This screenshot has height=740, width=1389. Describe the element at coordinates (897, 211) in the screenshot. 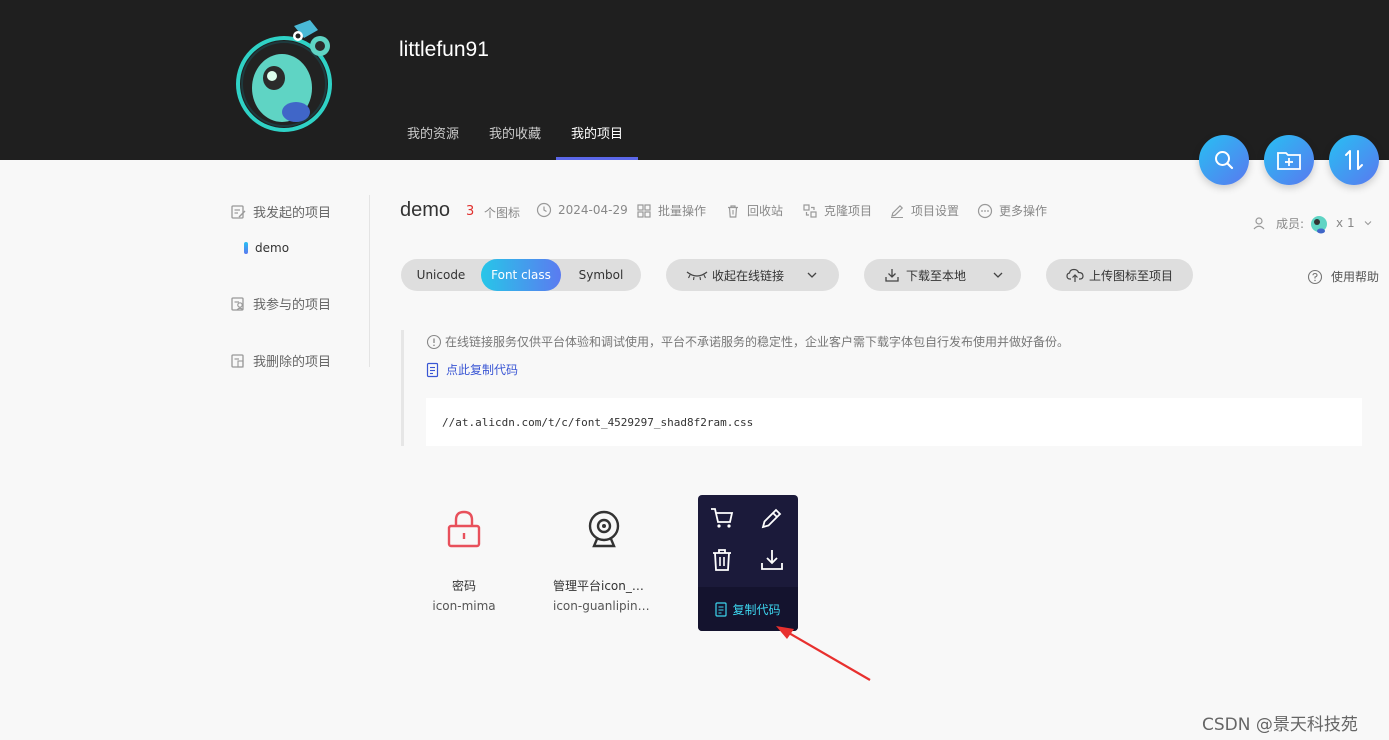

I see `pencil-icon` at that location.